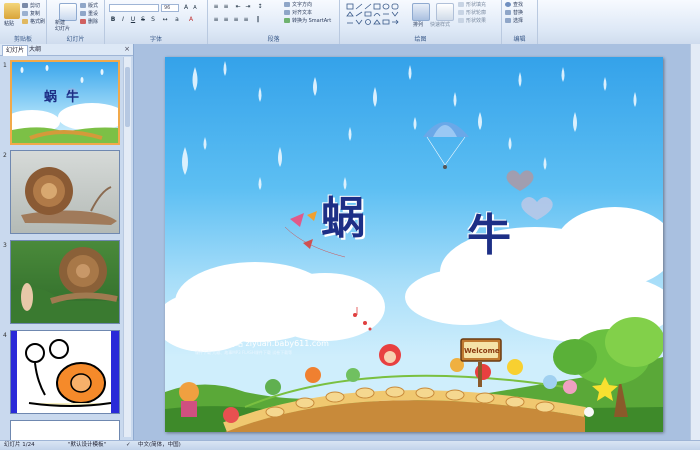  What do you see at coordinates (307, 20) in the screenshot?
I see `convert-smartart-button: 转换为 SmartArt` at bounding box center [307, 20].